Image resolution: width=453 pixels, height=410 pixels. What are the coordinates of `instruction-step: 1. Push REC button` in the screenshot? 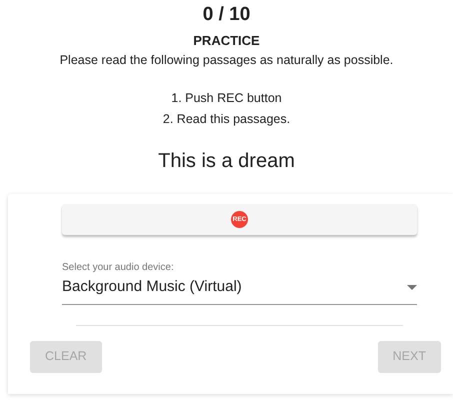 It's located at (226, 98).